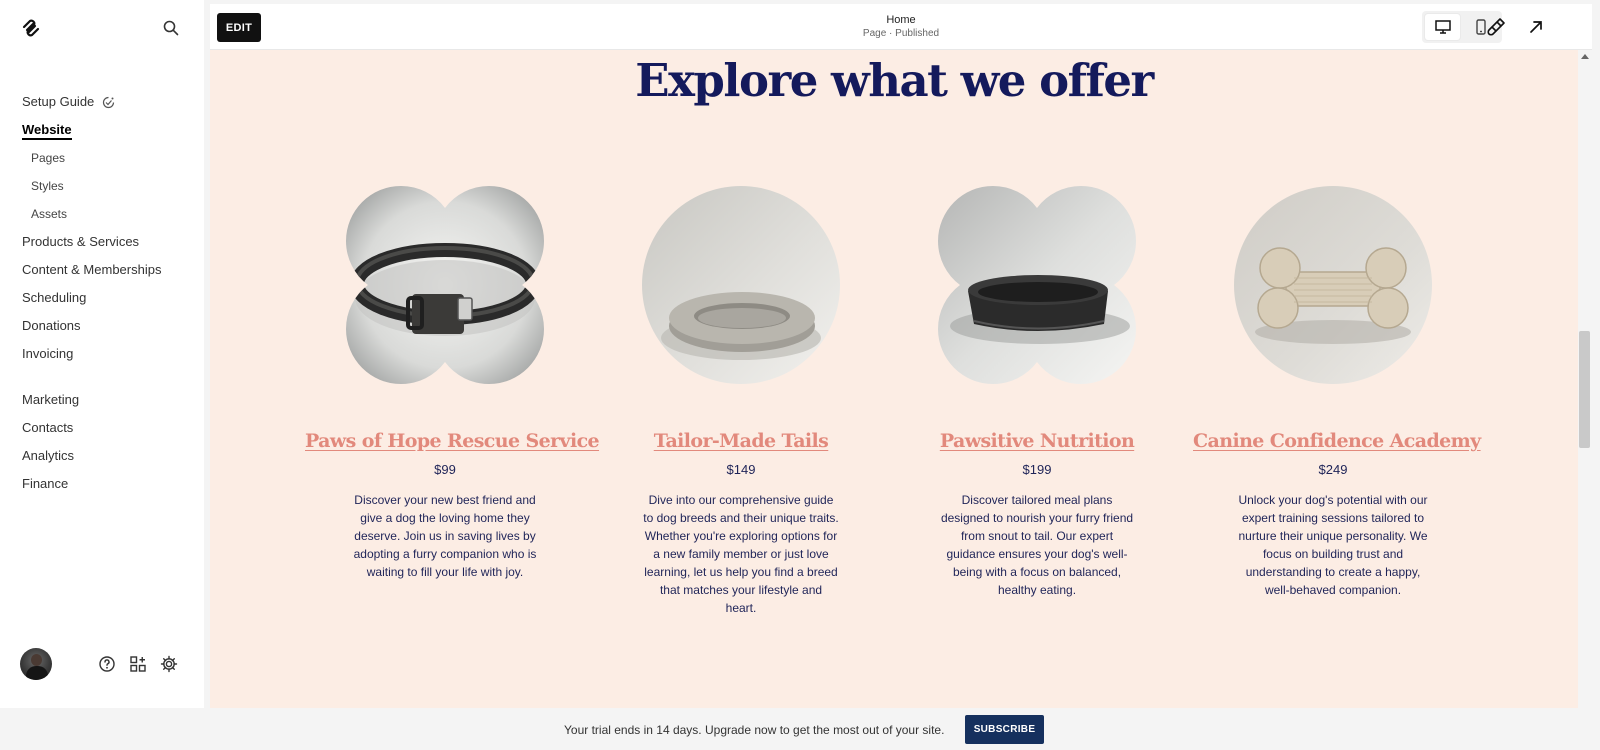 This screenshot has height=750, width=1600. What do you see at coordinates (1585, 56) in the screenshot?
I see `scroll-up-arrow-icon` at bounding box center [1585, 56].